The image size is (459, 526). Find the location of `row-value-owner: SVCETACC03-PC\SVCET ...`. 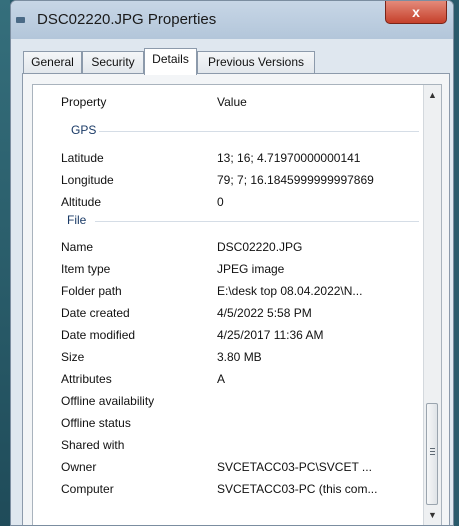

row-value-owner: SVCETACC03-PC\SVCET ... is located at coordinates (294, 467).